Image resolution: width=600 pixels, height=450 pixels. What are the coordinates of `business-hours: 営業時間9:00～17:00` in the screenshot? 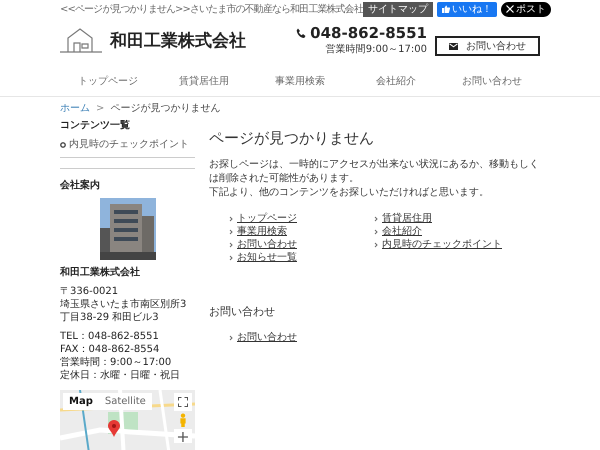 It's located at (376, 49).